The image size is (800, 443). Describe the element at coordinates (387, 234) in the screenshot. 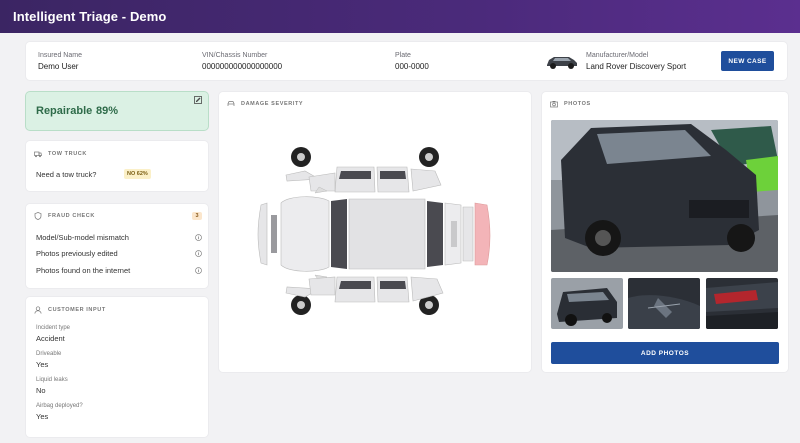

I see `roof` at that location.